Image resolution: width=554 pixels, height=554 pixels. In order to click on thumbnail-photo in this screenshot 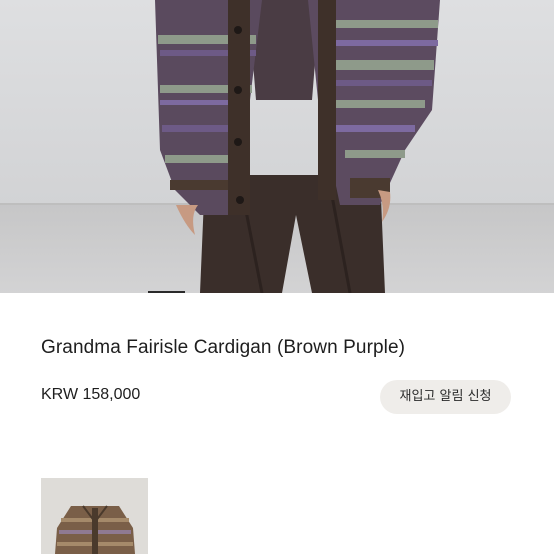, I will do `click(94, 516)`.